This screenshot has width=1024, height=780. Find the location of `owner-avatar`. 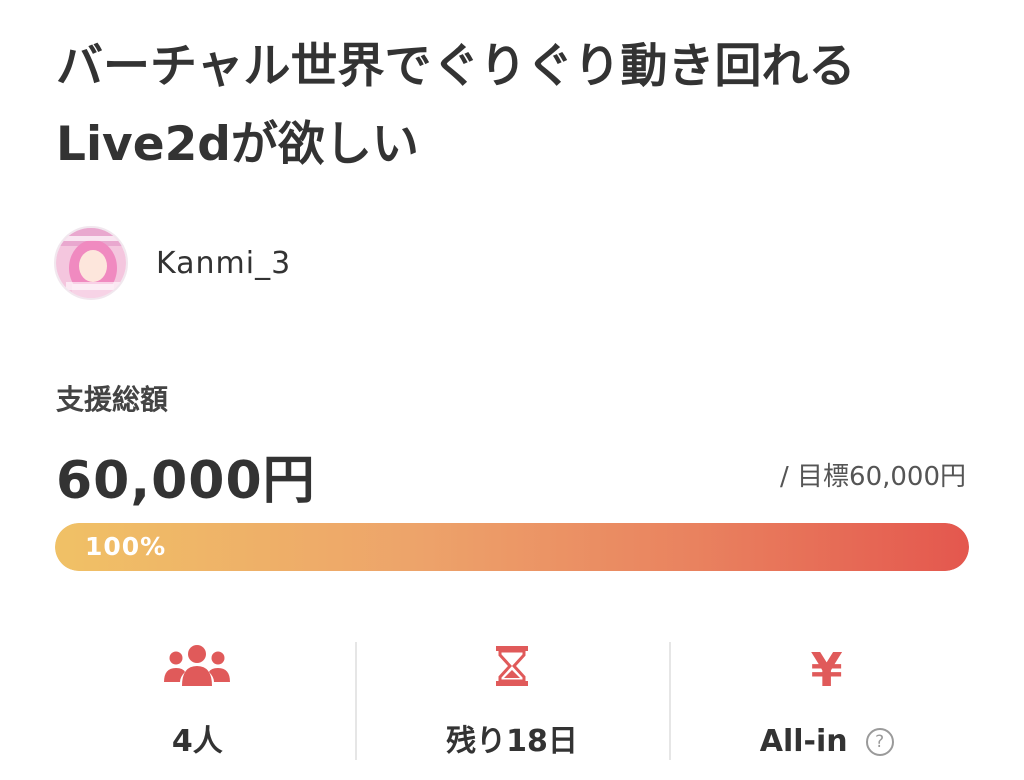

owner-avatar is located at coordinates (91, 263).